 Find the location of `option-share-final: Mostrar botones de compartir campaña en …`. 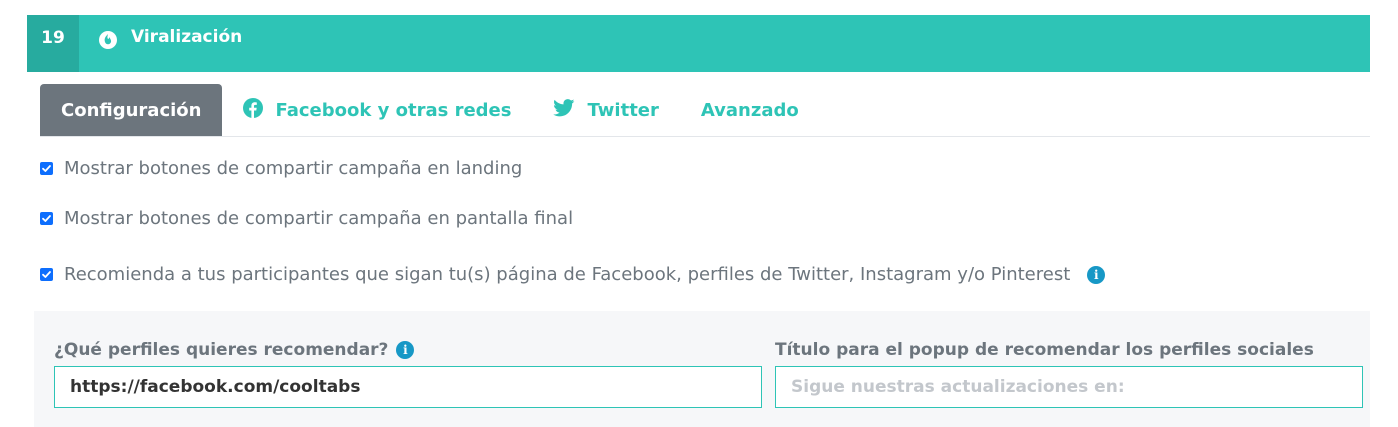

option-share-final: Mostrar botones de compartir campaña en … is located at coordinates (306, 218).